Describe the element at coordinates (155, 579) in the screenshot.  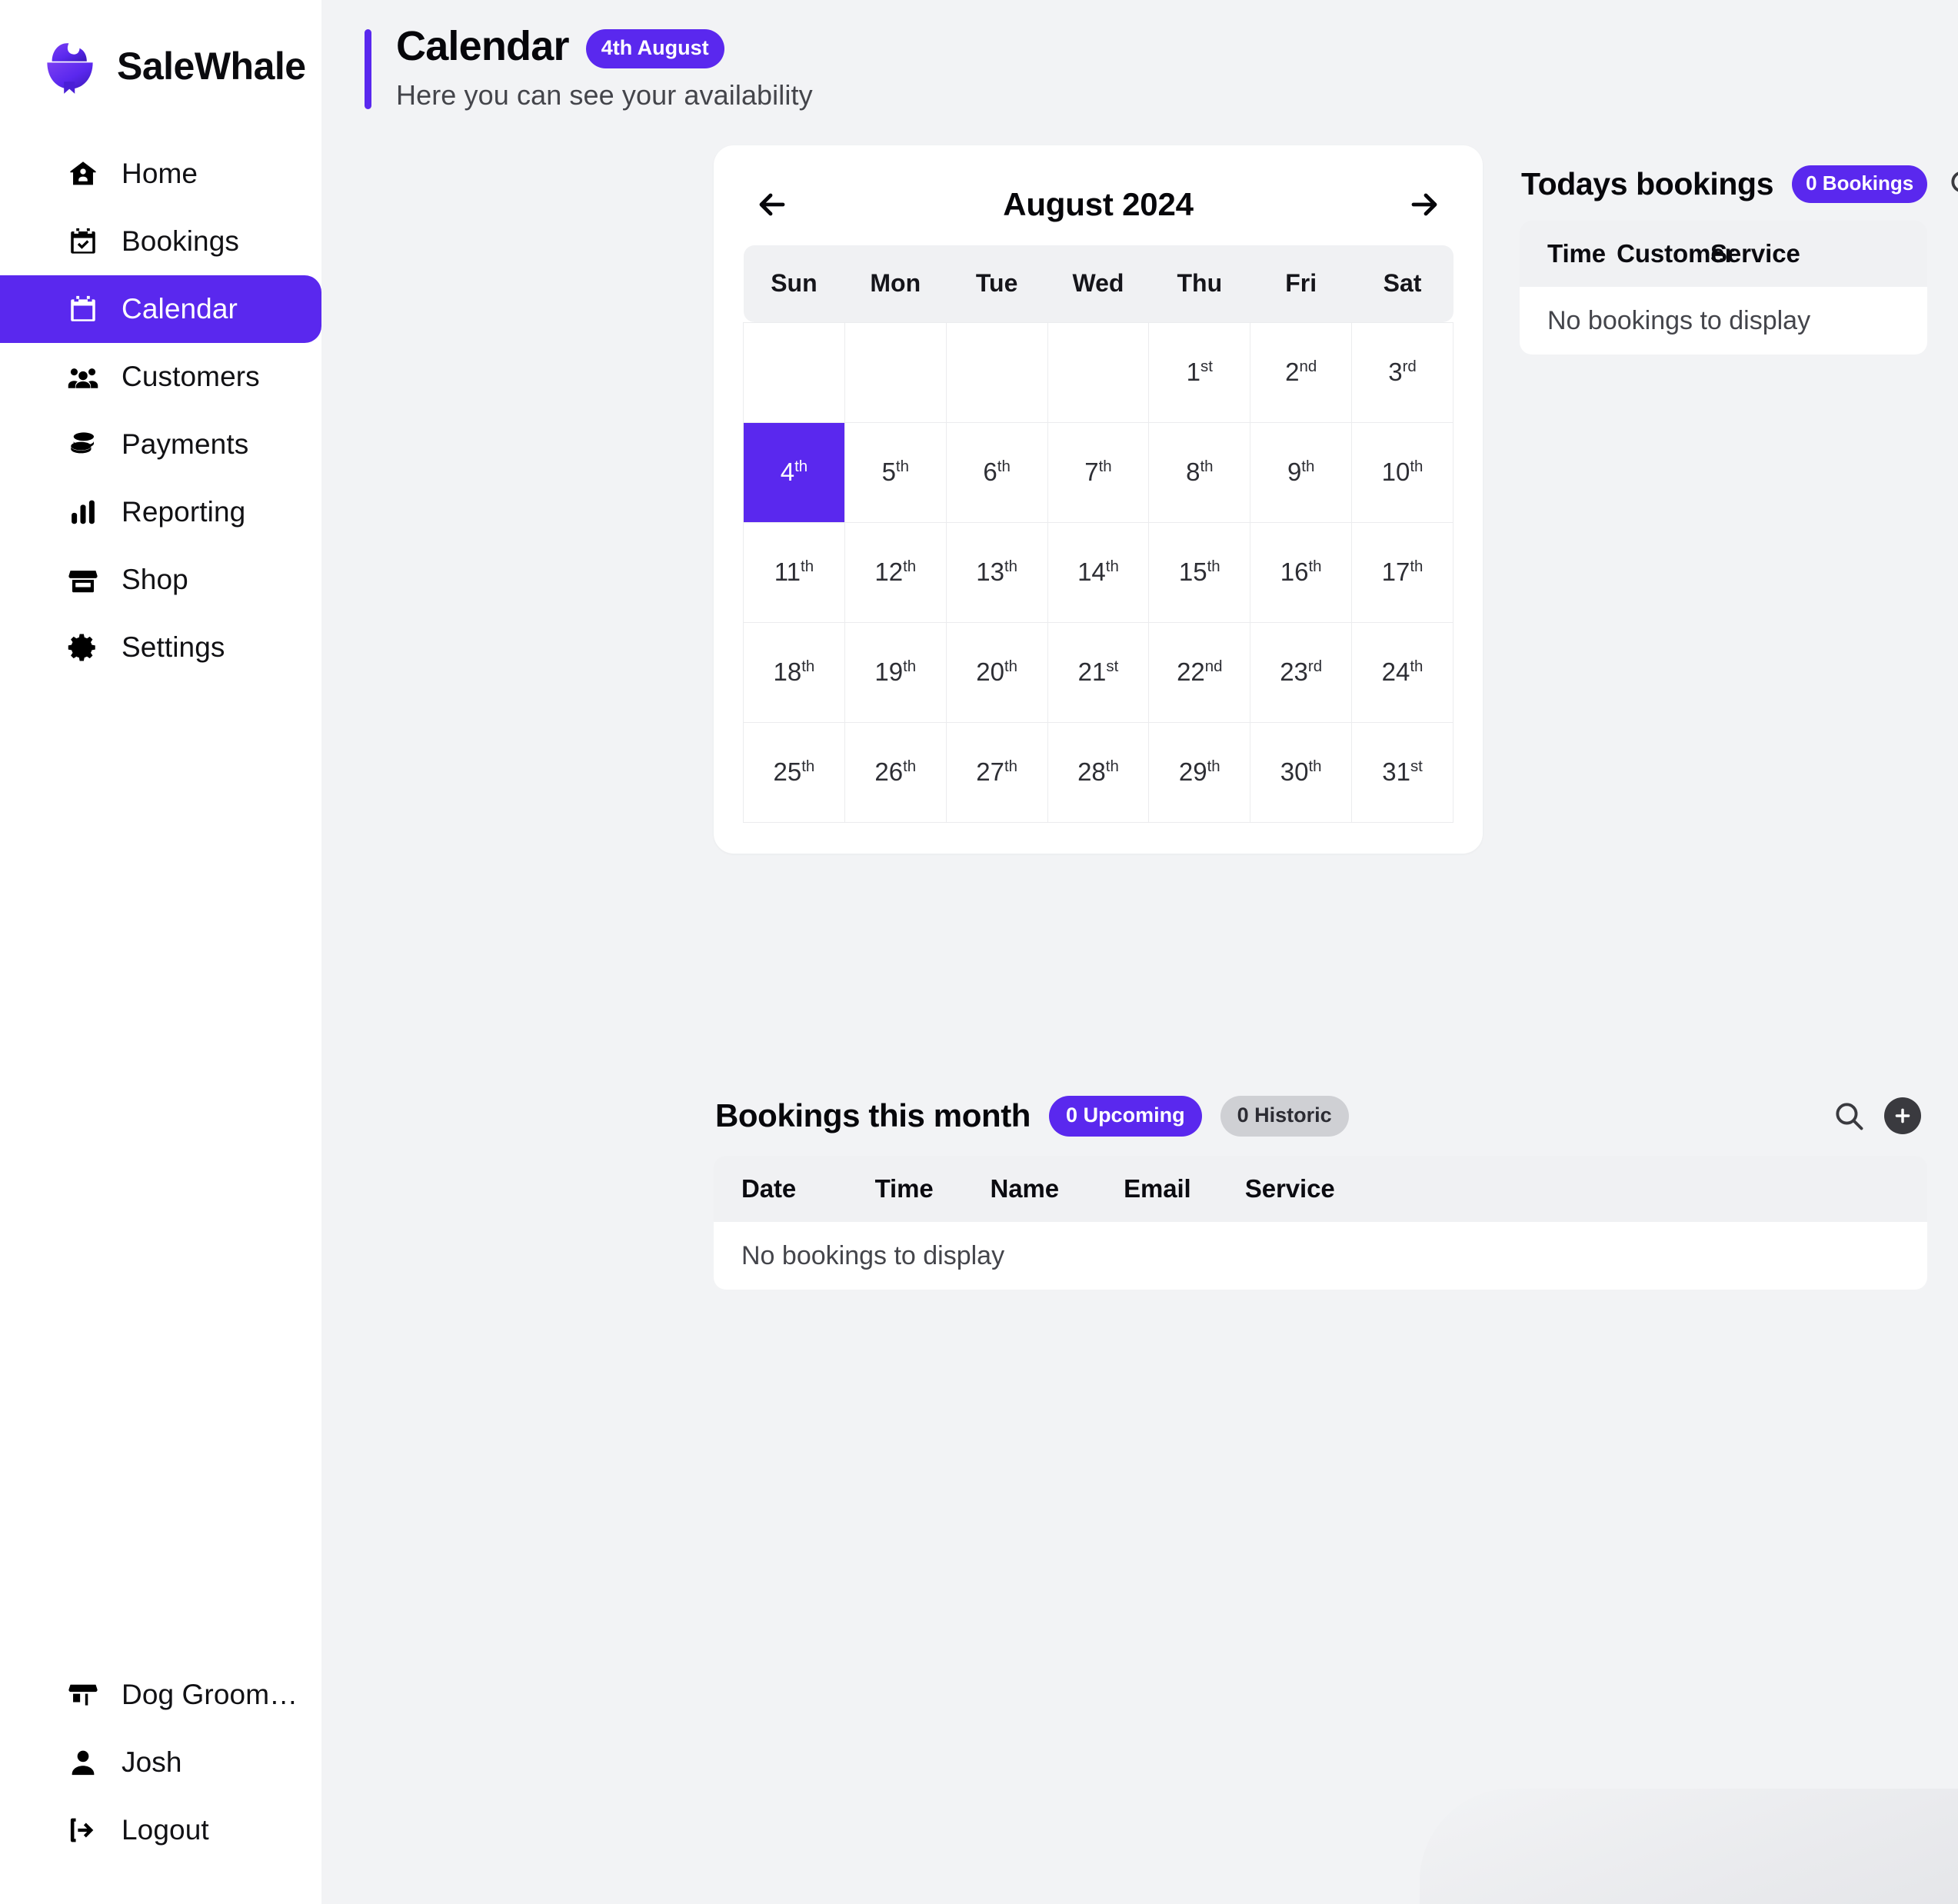
I see `sidebar-item-label: Shop` at that location.